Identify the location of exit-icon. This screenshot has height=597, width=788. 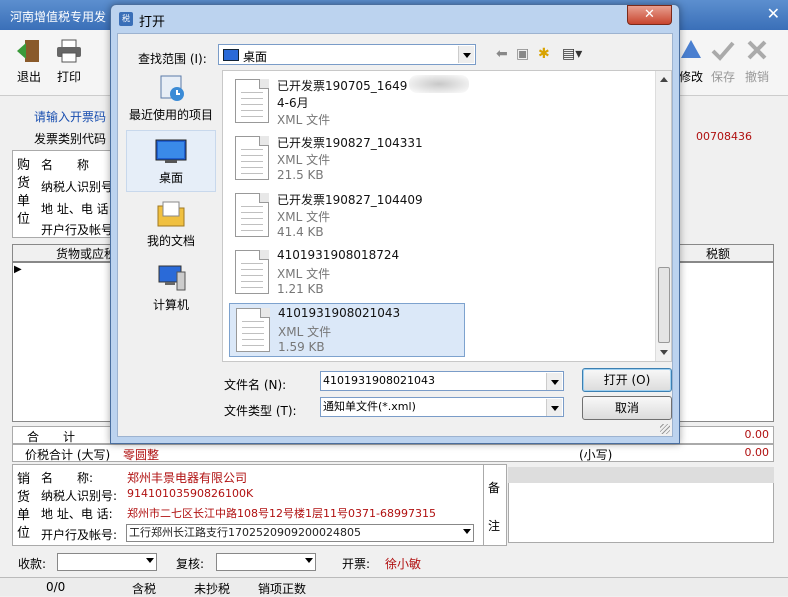
(28, 51).